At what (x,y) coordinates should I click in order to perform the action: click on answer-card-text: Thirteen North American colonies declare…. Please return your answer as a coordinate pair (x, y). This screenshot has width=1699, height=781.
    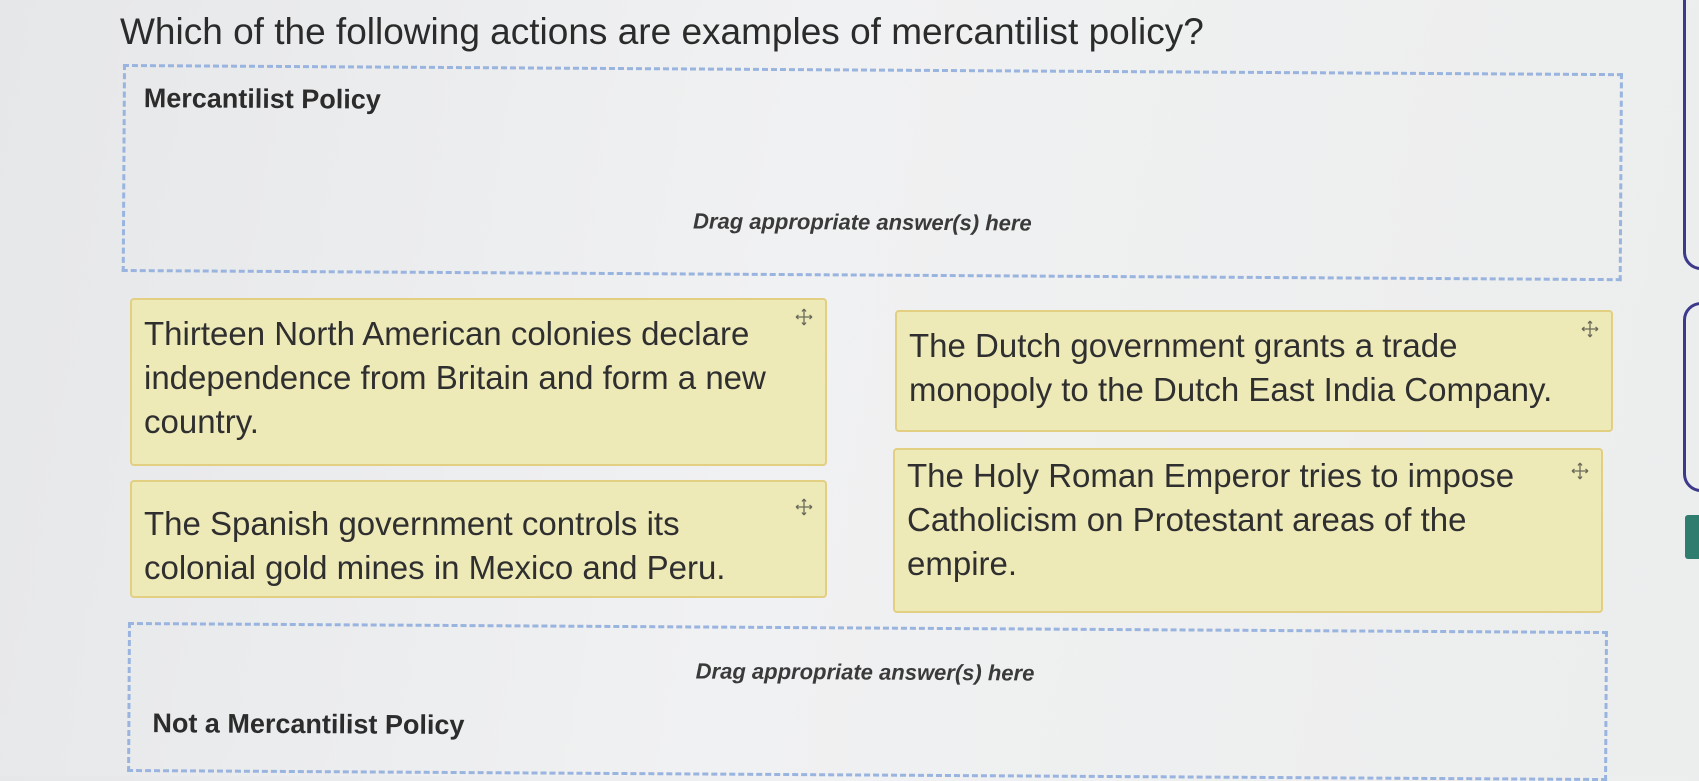
    Looking at the image, I should click on (455, 377).